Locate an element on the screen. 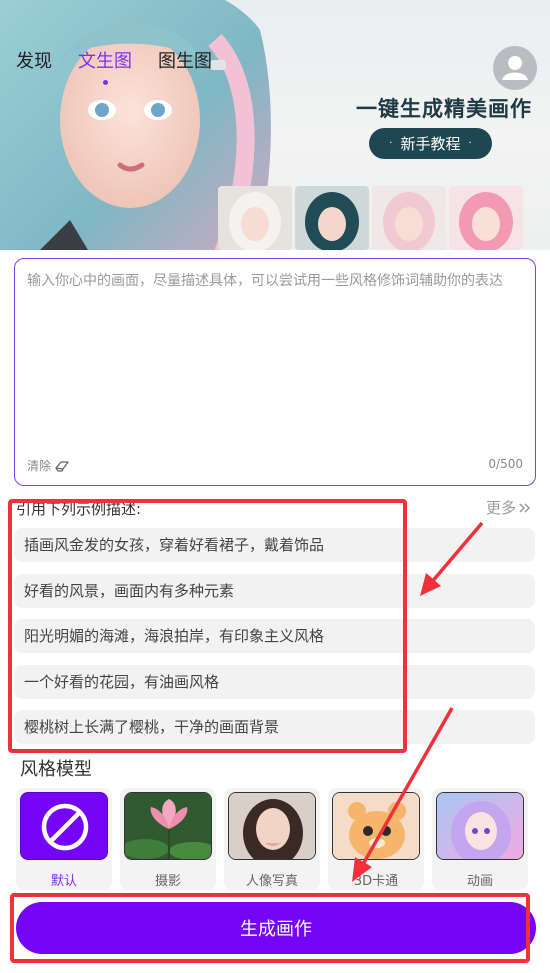 Image resolution: width=550 pixels, height=973 pixels. style-model-label: 默认 is located at coordinates (63, 881).